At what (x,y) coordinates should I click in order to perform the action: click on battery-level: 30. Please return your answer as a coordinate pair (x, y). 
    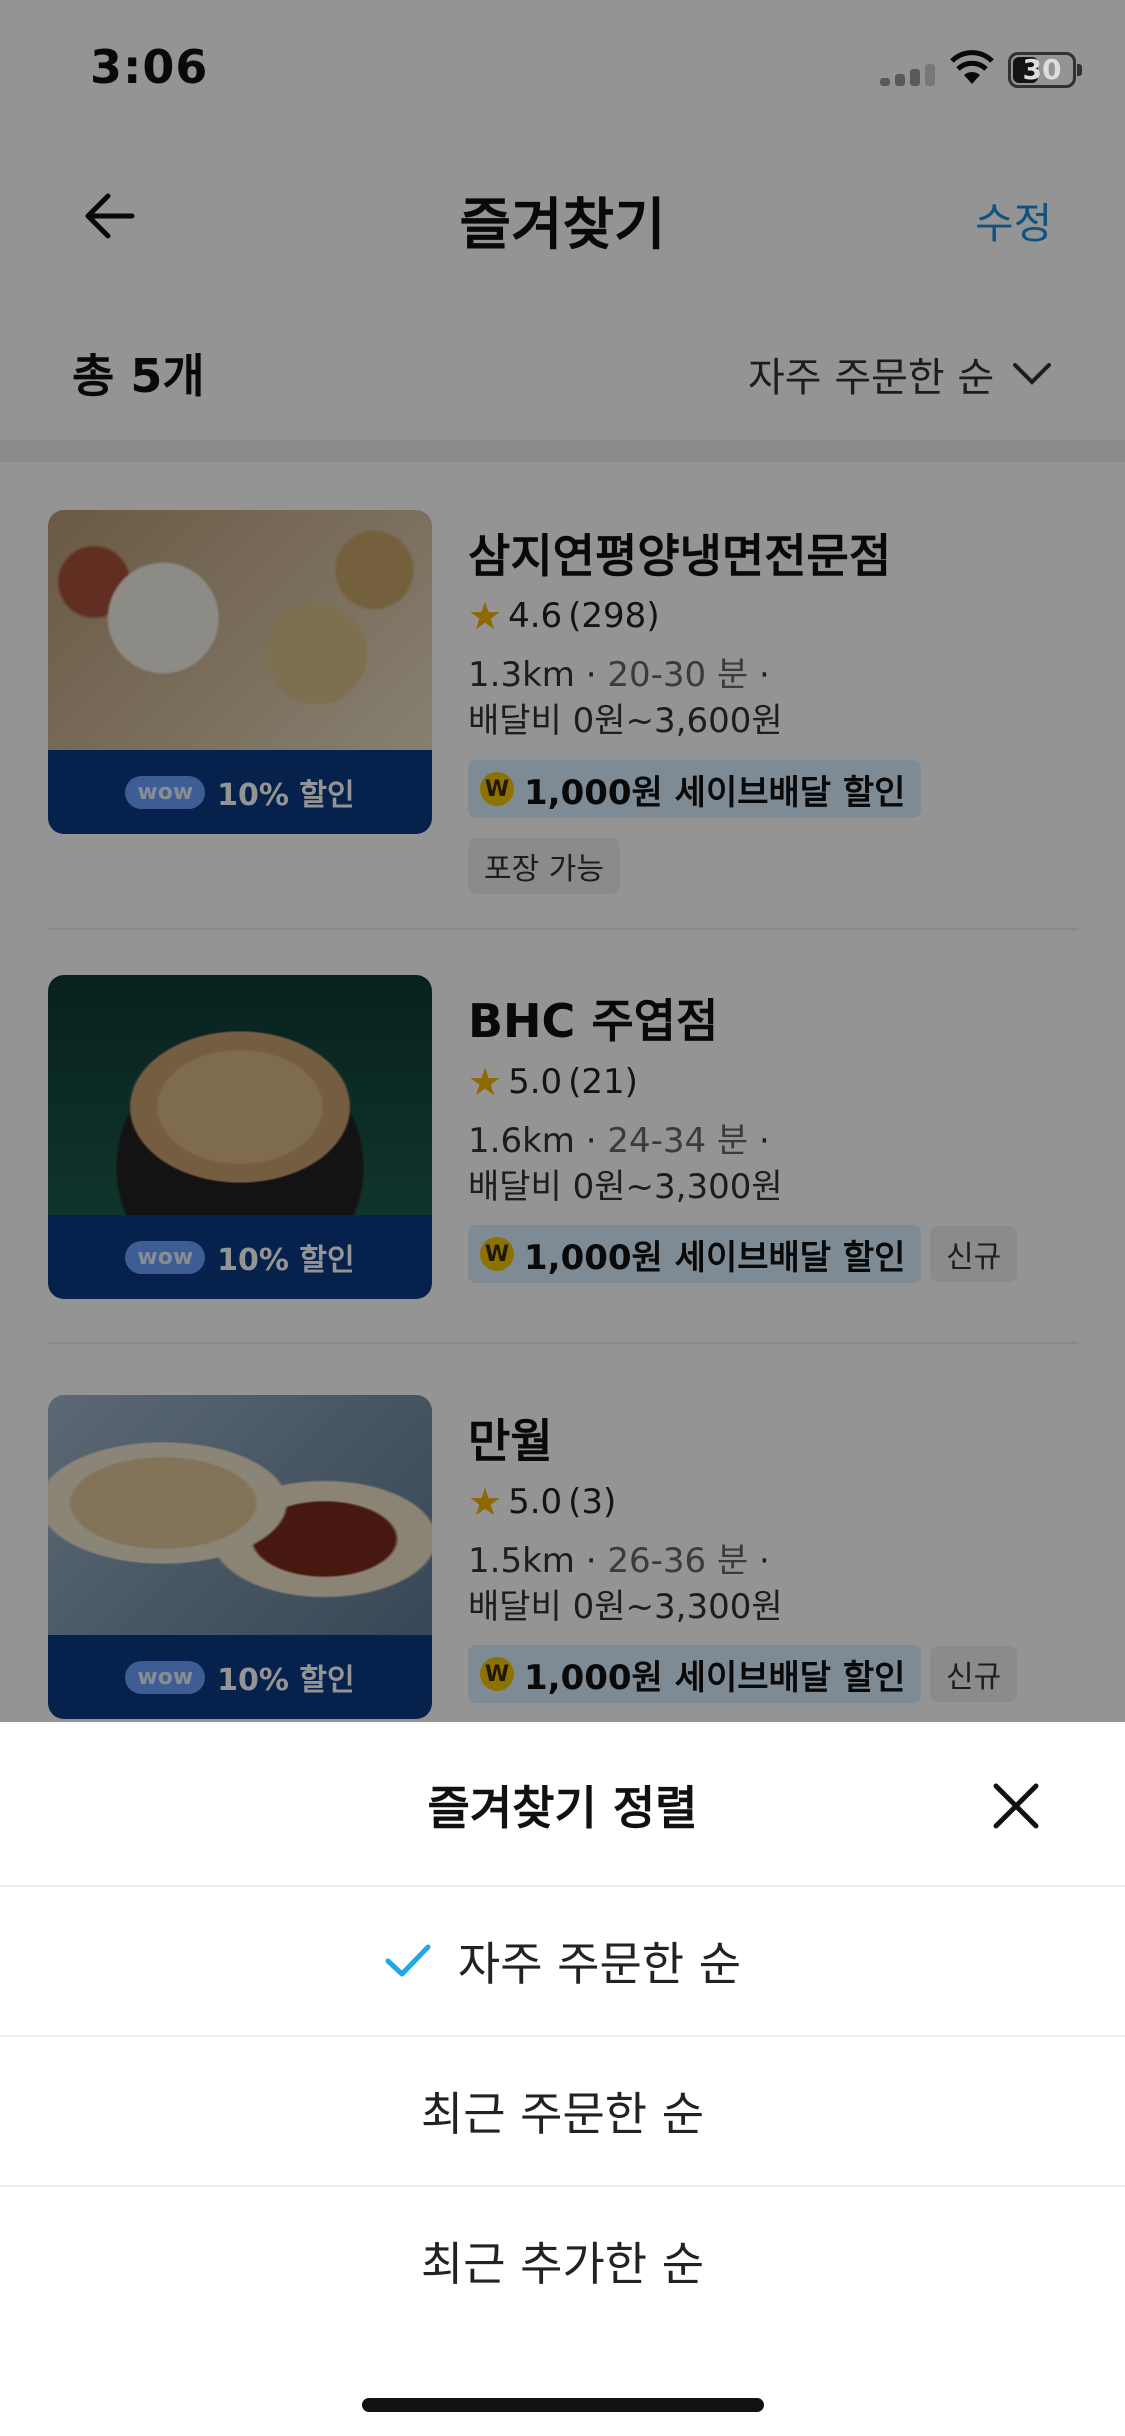
    Looking at the image, I should click on (1042, 69).